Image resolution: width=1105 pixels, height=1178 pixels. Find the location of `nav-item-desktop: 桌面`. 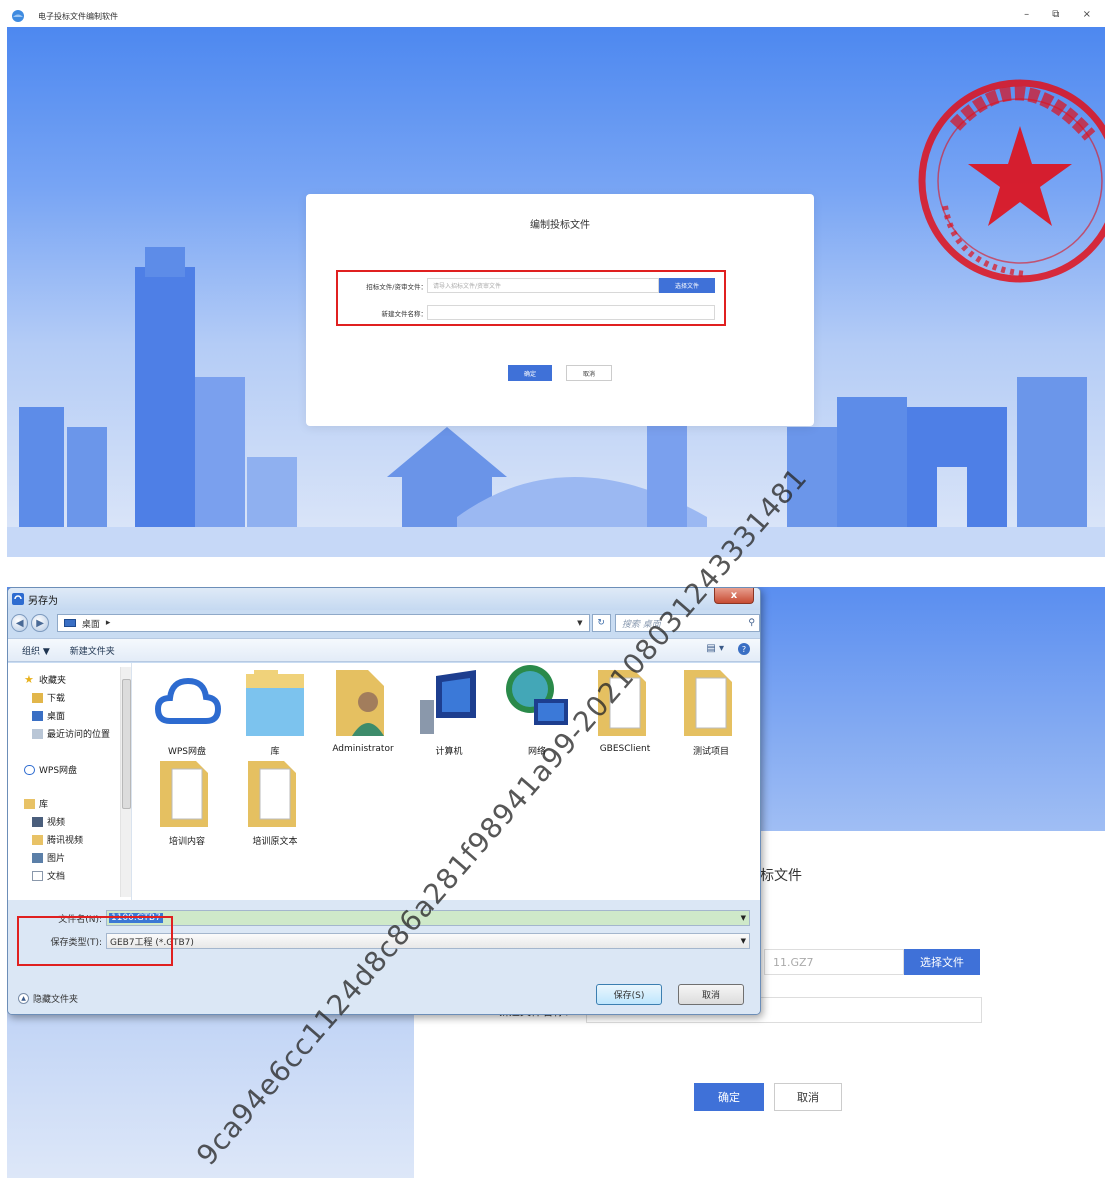

nav-item-desktop: 桌面 is located at coordinates (48, 715).